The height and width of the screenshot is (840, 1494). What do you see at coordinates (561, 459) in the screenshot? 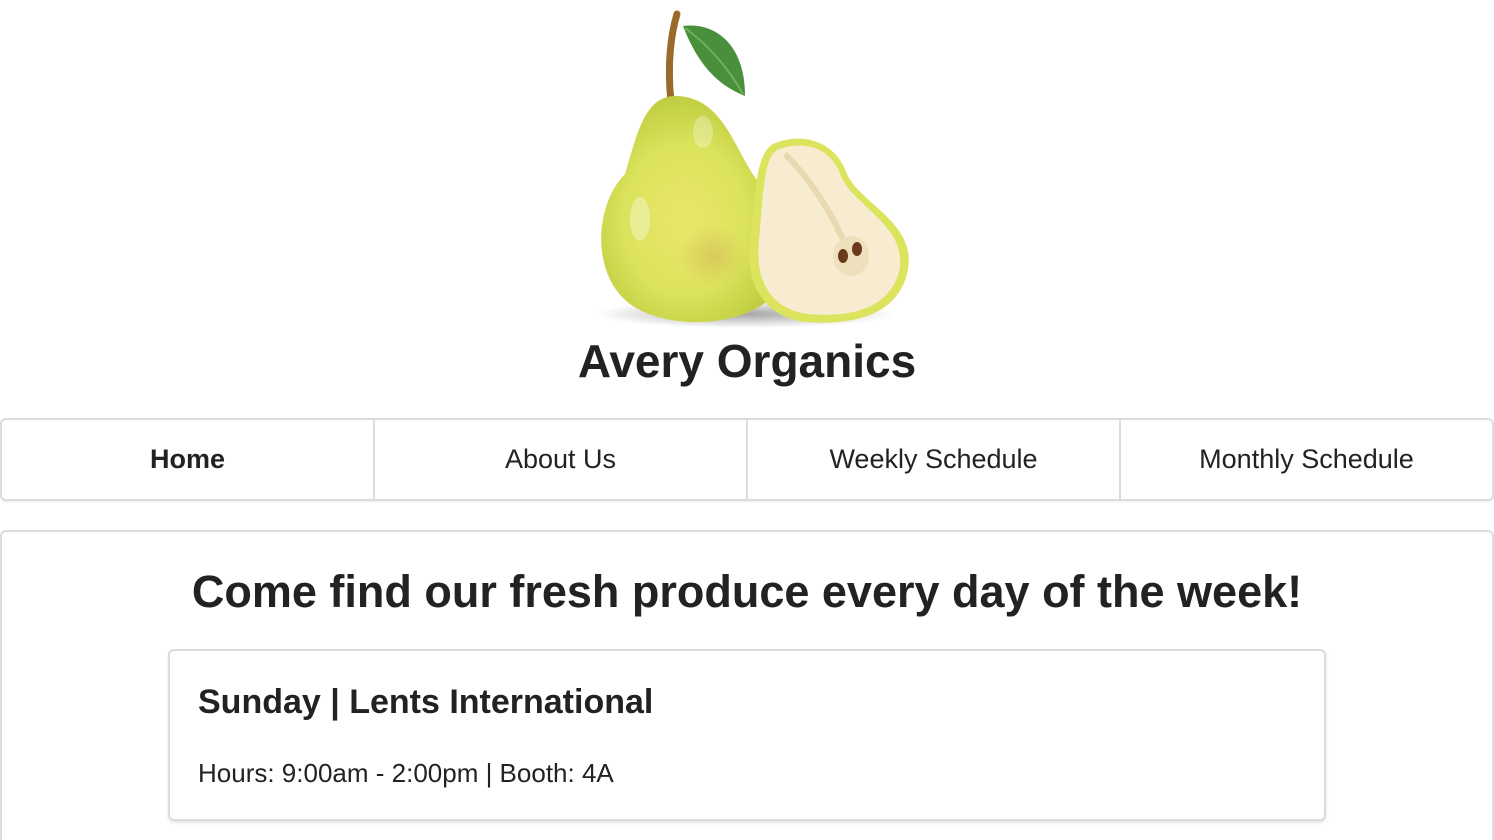
I see `nav-item-about-us: About Us` at bounding box center [561, 459].